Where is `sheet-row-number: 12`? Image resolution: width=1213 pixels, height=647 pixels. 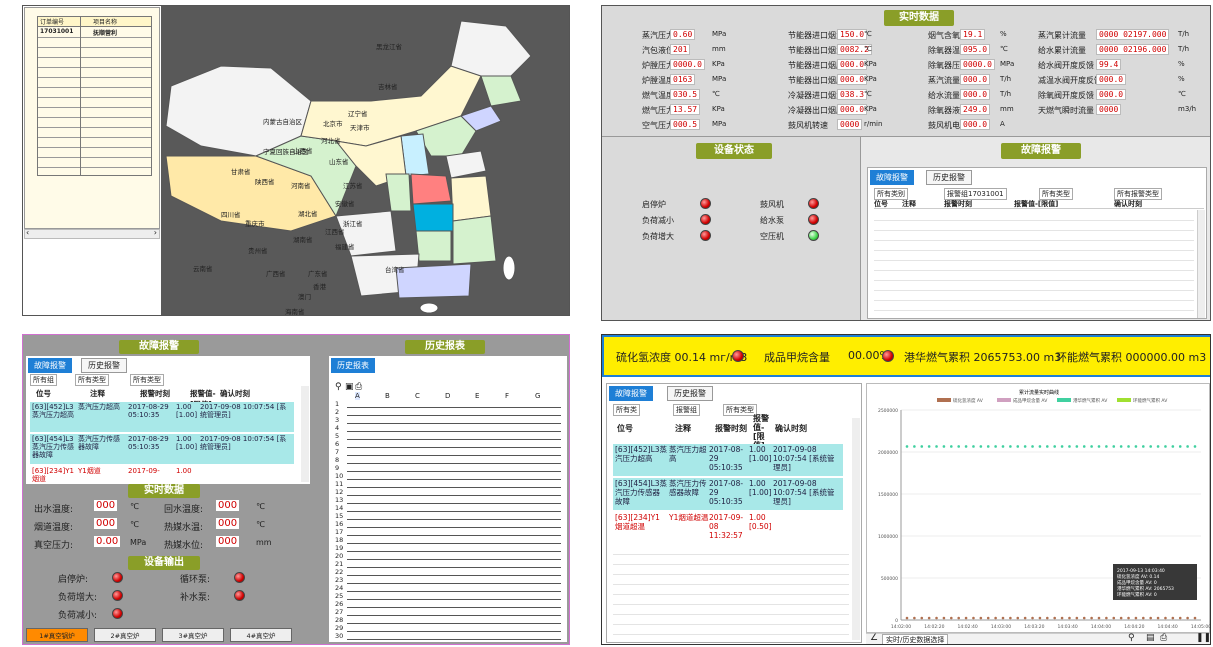
sheet-row-number: 12 is located at coordinates (339, 492).